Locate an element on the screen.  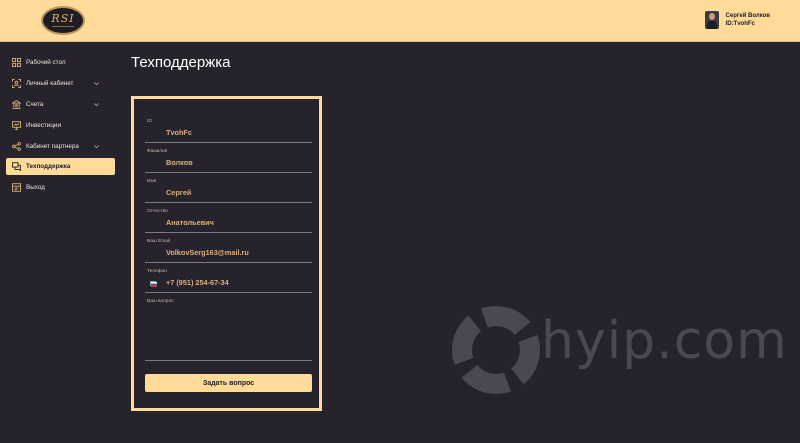
hyip-watermark: hyip.com is located at coordinates (618, 350).